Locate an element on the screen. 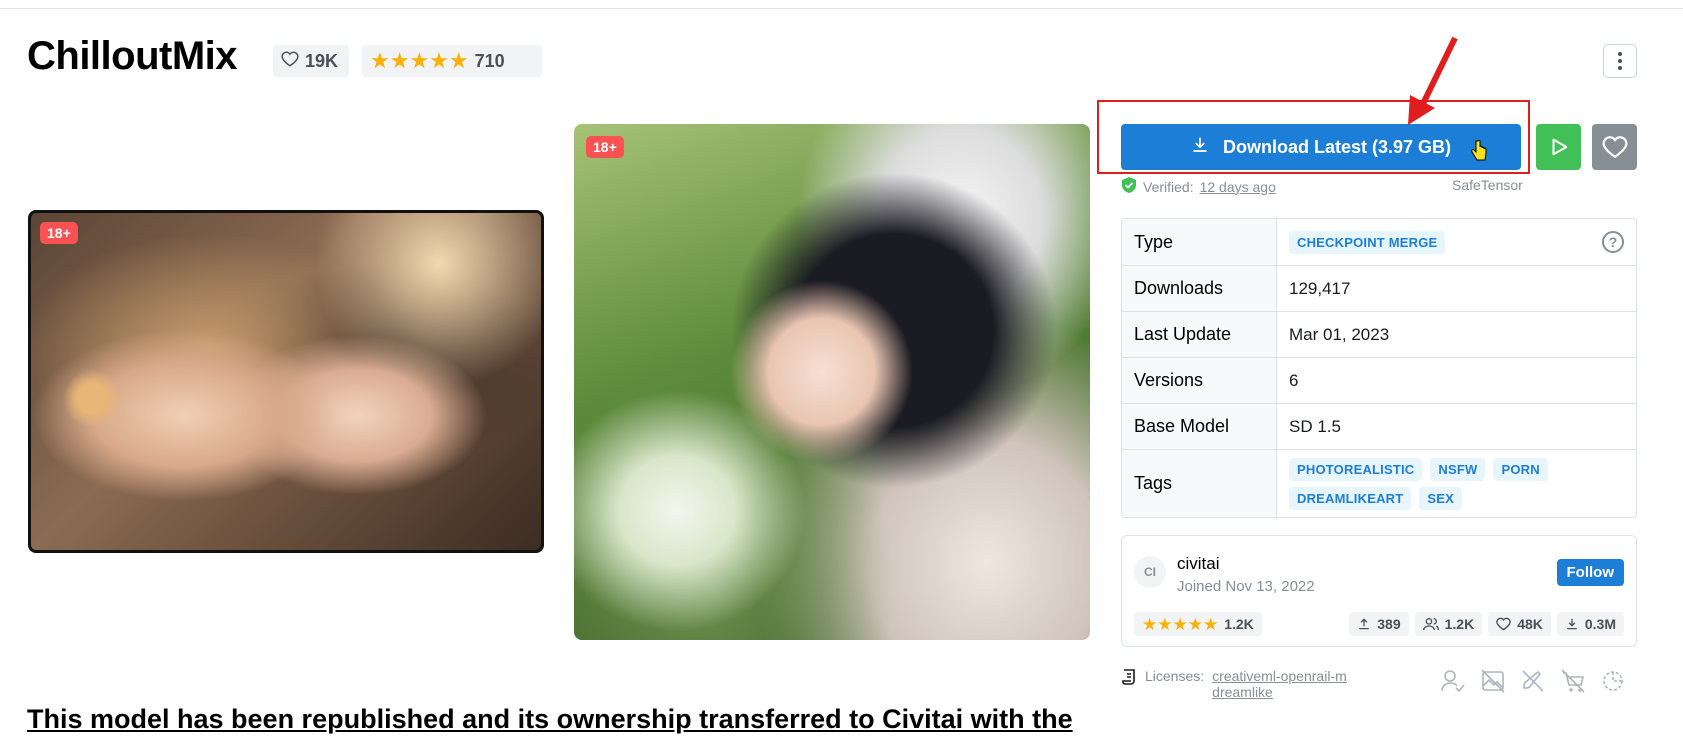 This screenshot has width=1683, height=744. file-format-label: SafeTensor is located at coordinates (1487, 185).